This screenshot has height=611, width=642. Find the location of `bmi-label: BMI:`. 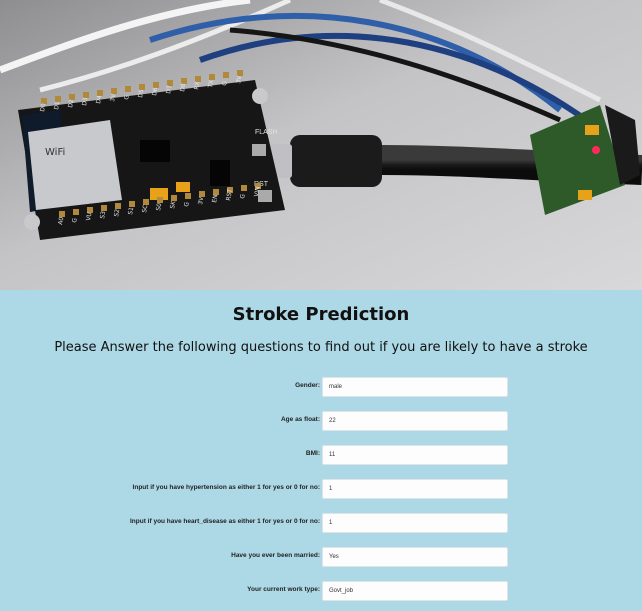

bmi-label: BMI: is located at coordinates (312, 453).